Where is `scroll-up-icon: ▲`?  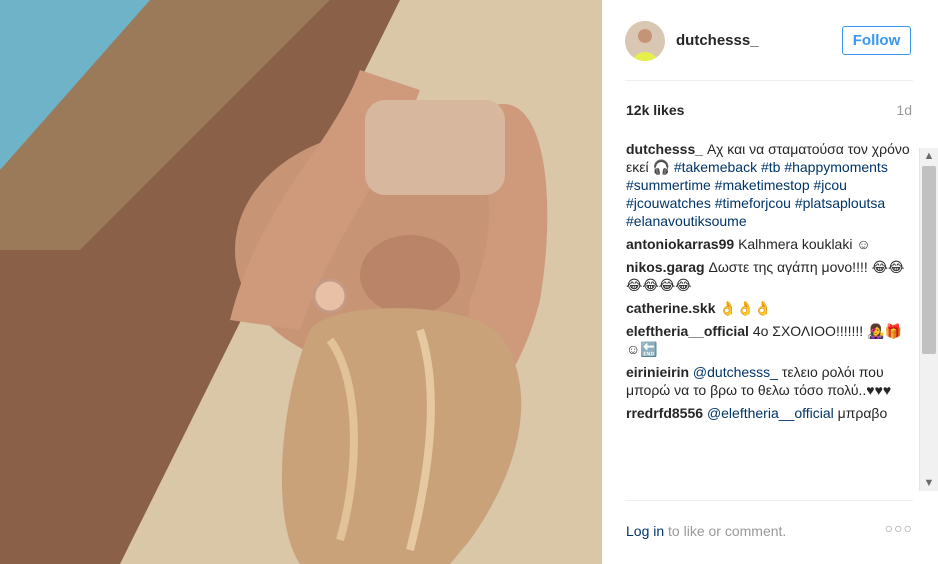
scroll-up-icon: ▲ is located at coordinates (929, 156).